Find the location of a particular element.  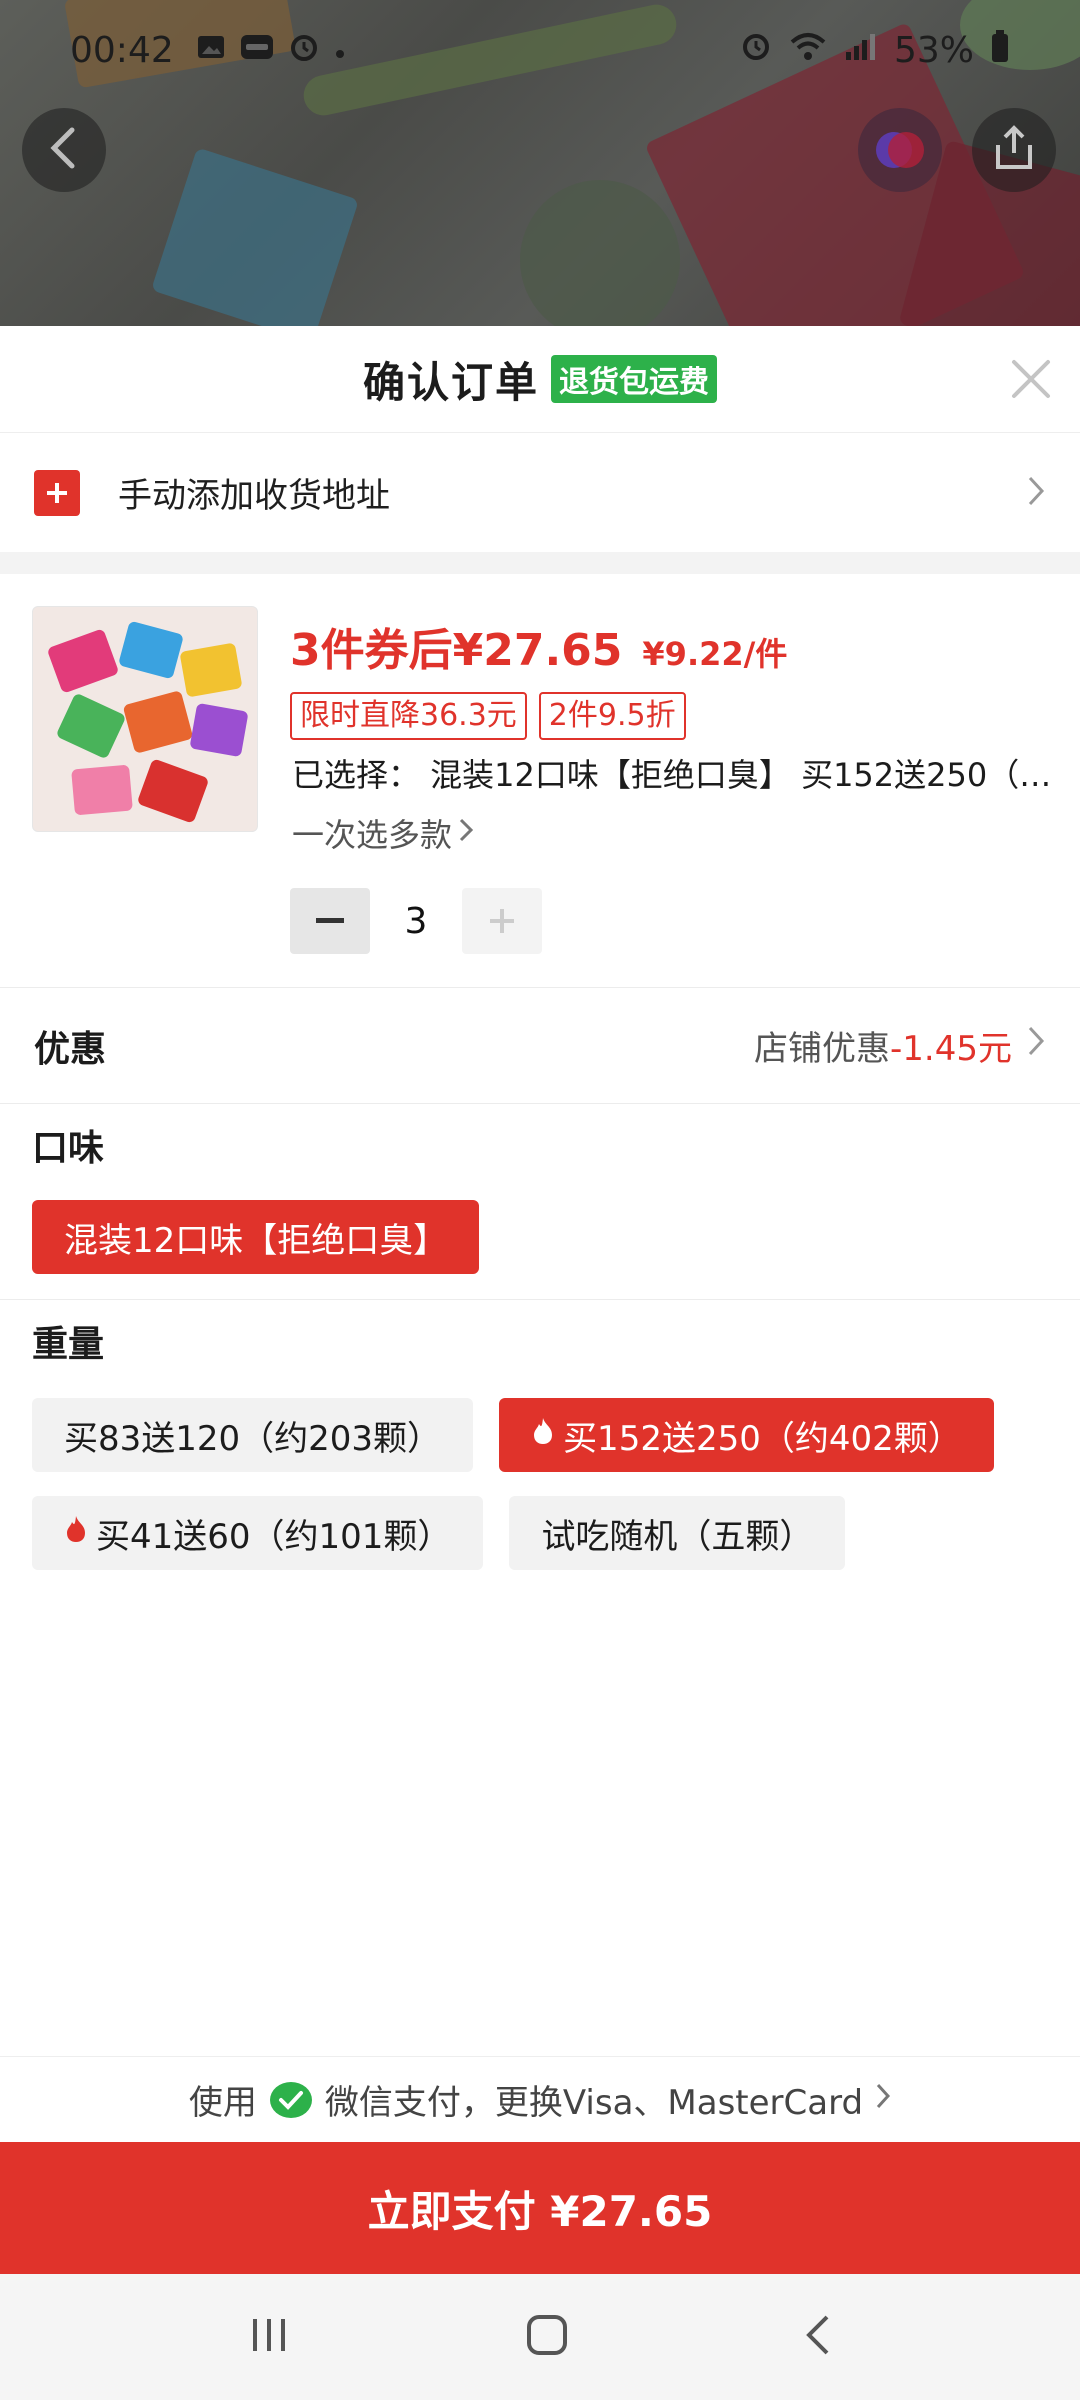

price-line: 3件券后¥27.65 ¥9.22/件 is located at coordinates (538, 646).